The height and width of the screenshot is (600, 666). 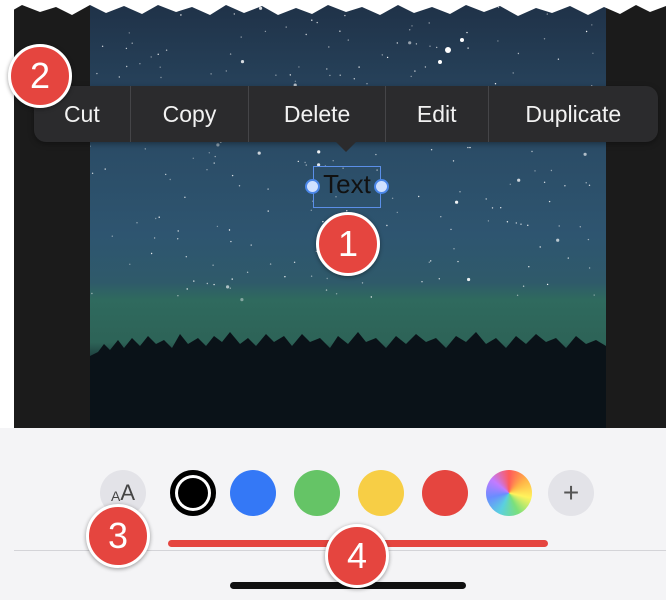 I want to click on color-swatch-green, so click(x=317, y=493).